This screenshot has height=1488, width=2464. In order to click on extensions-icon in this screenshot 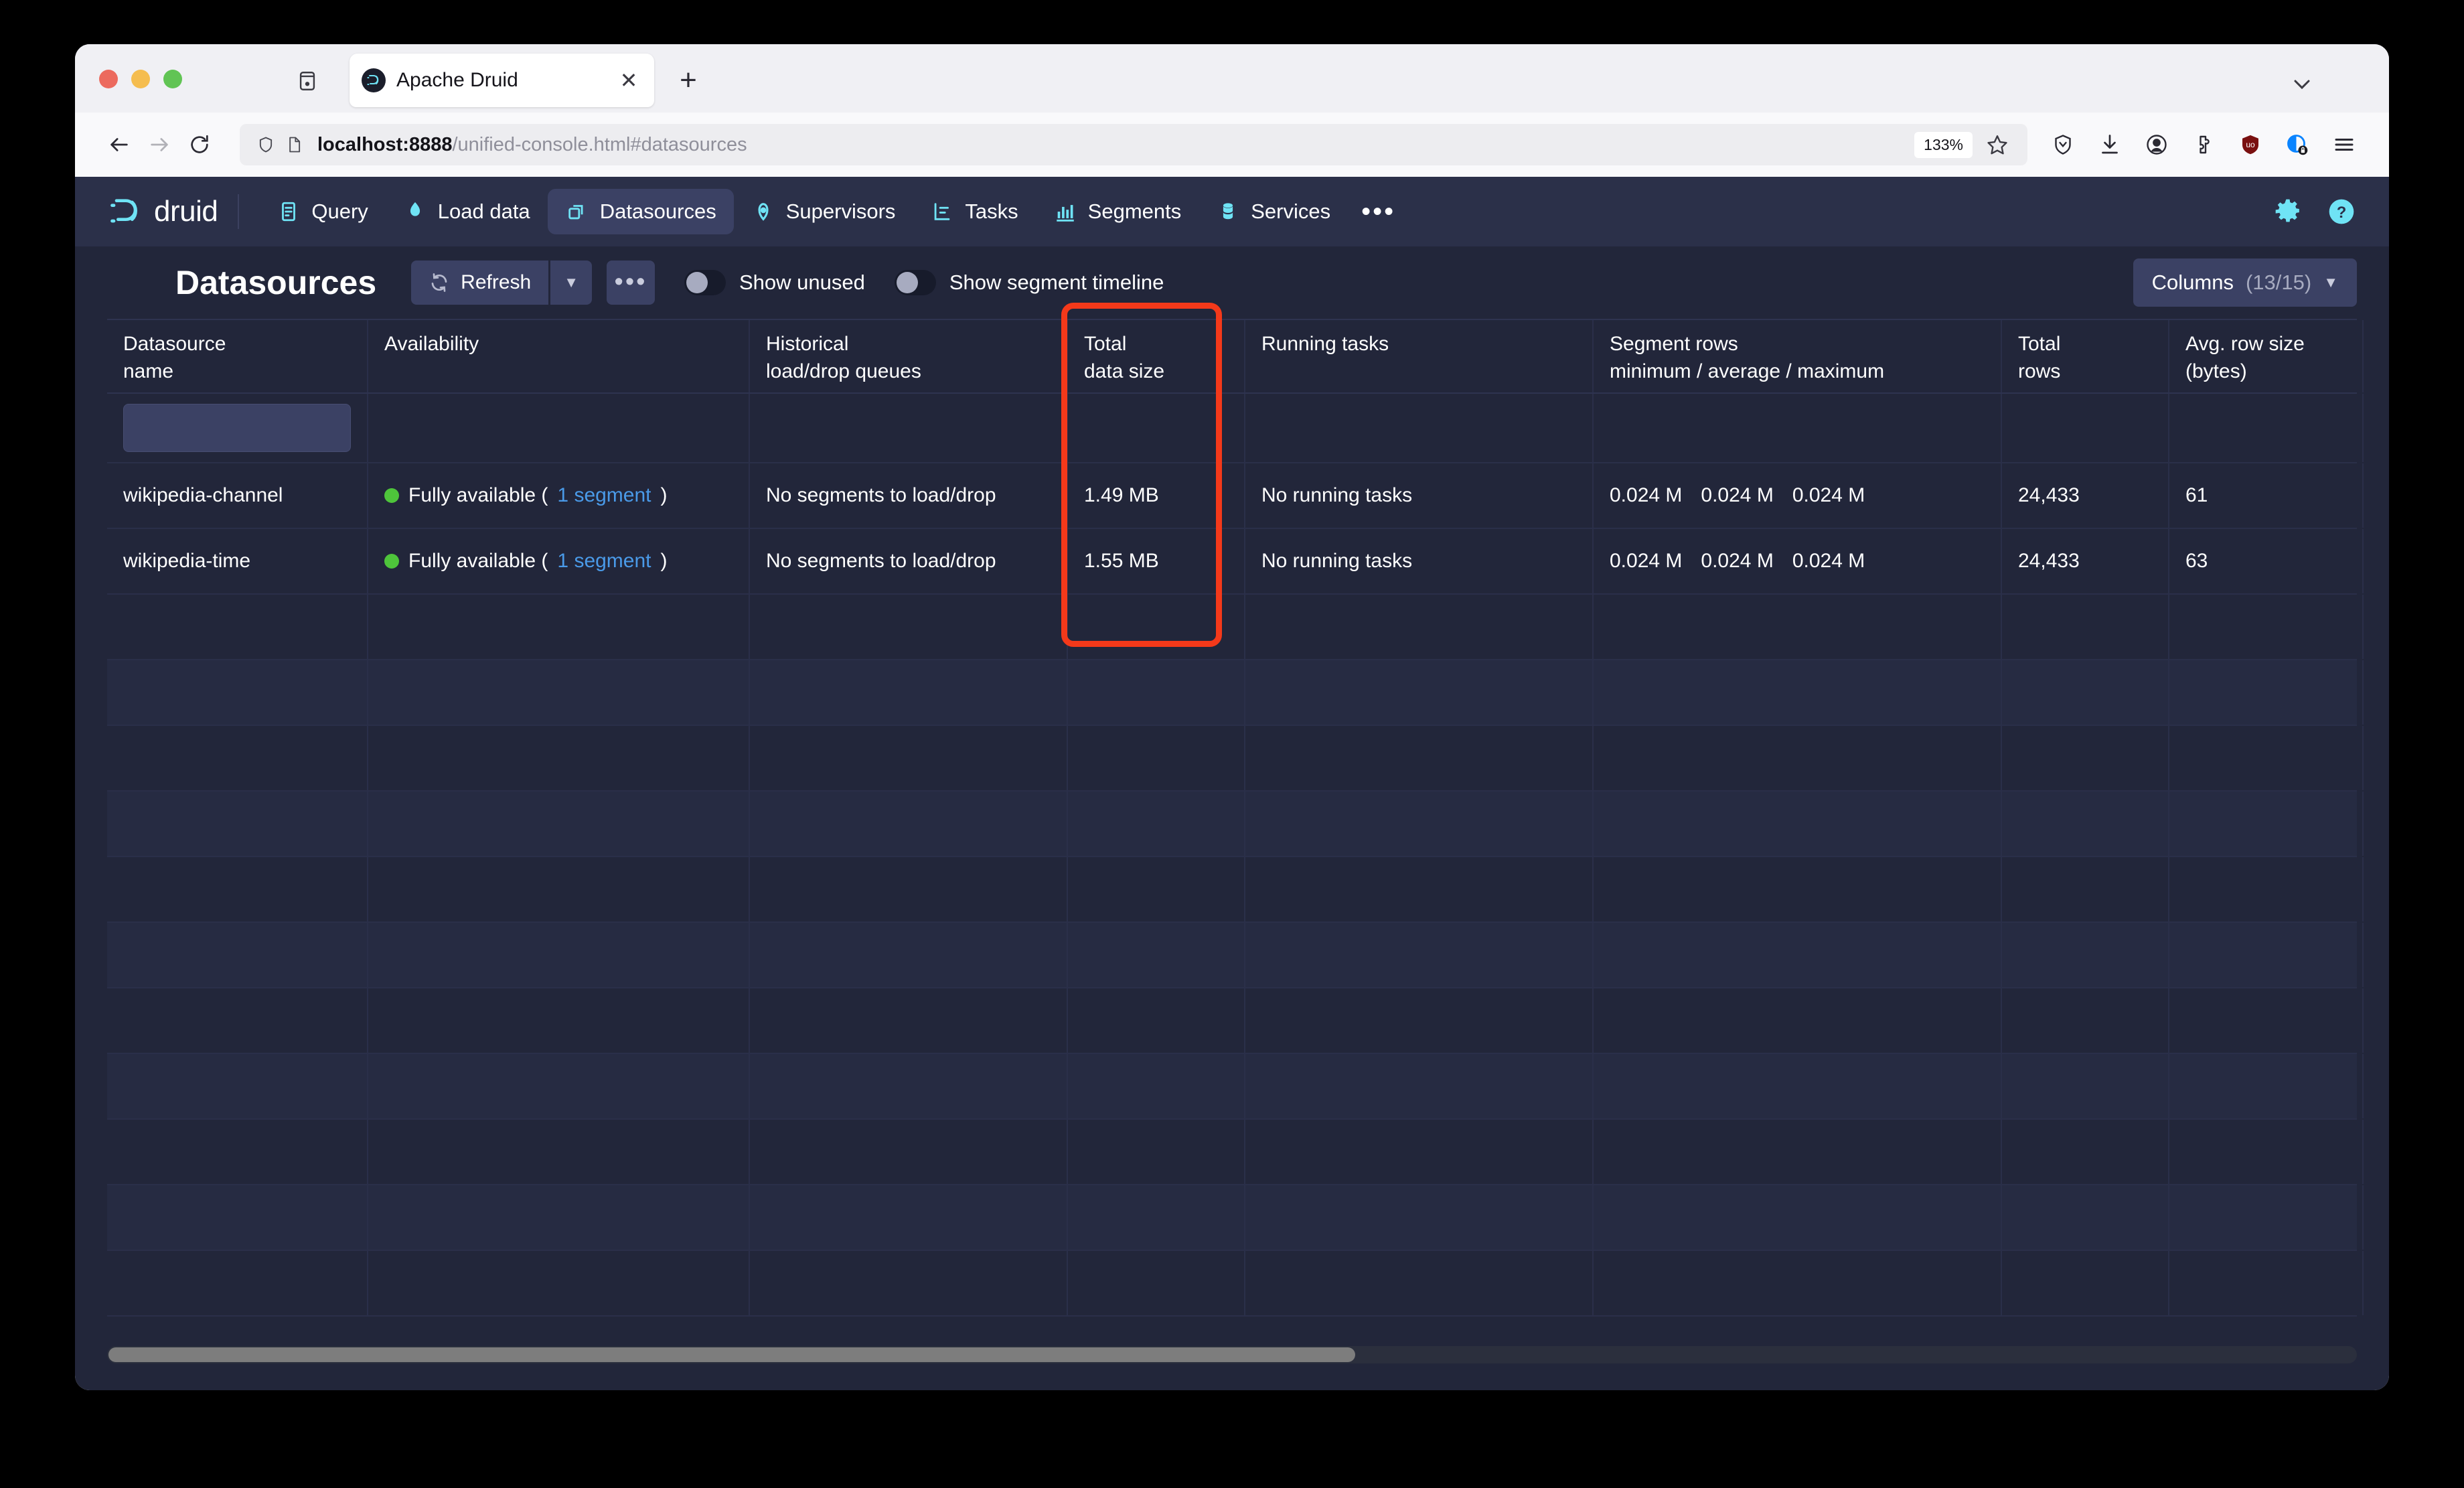, I will do `click(2203, 144)`.